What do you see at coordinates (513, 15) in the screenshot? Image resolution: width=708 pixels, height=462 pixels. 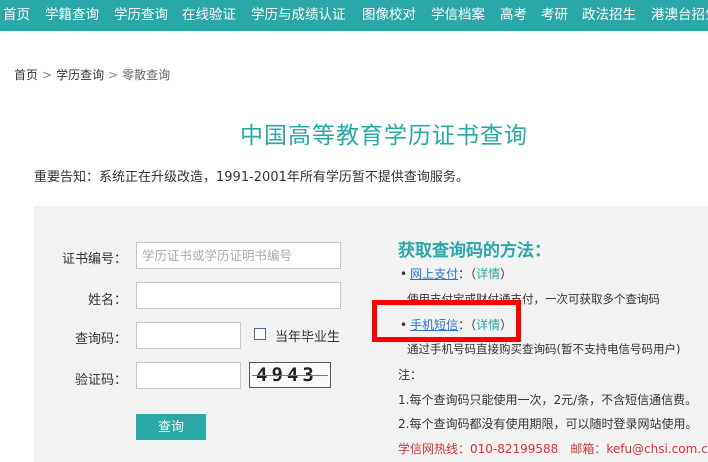 I see `nav-gaokao: 高考` at bounding box center [513, 15].